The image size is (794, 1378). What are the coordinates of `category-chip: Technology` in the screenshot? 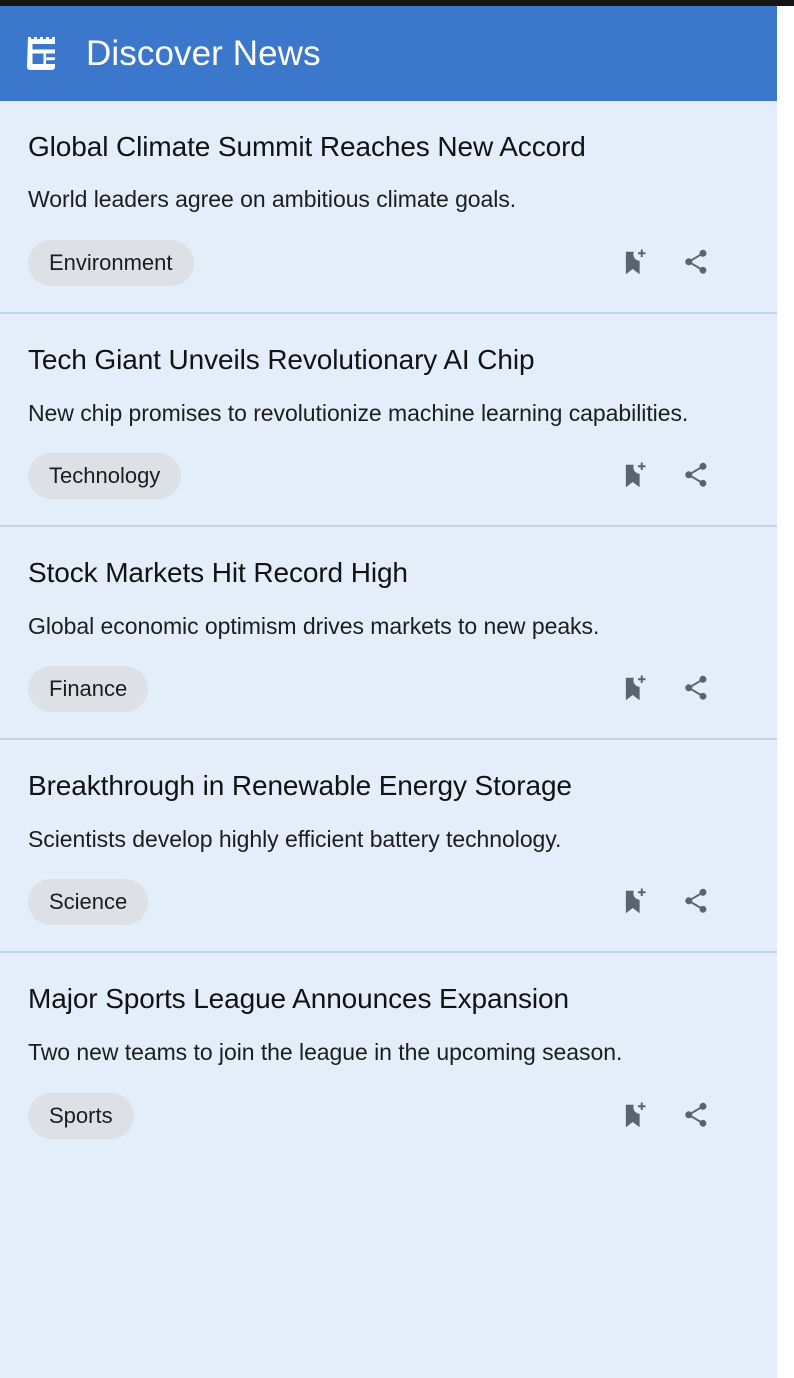 It's located at (105, 476).